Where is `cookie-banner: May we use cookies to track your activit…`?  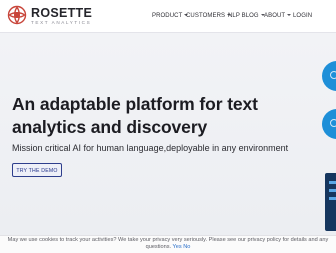 cookie-banner: May we use cookies to track your activit… is located at coordinates (168, 244).